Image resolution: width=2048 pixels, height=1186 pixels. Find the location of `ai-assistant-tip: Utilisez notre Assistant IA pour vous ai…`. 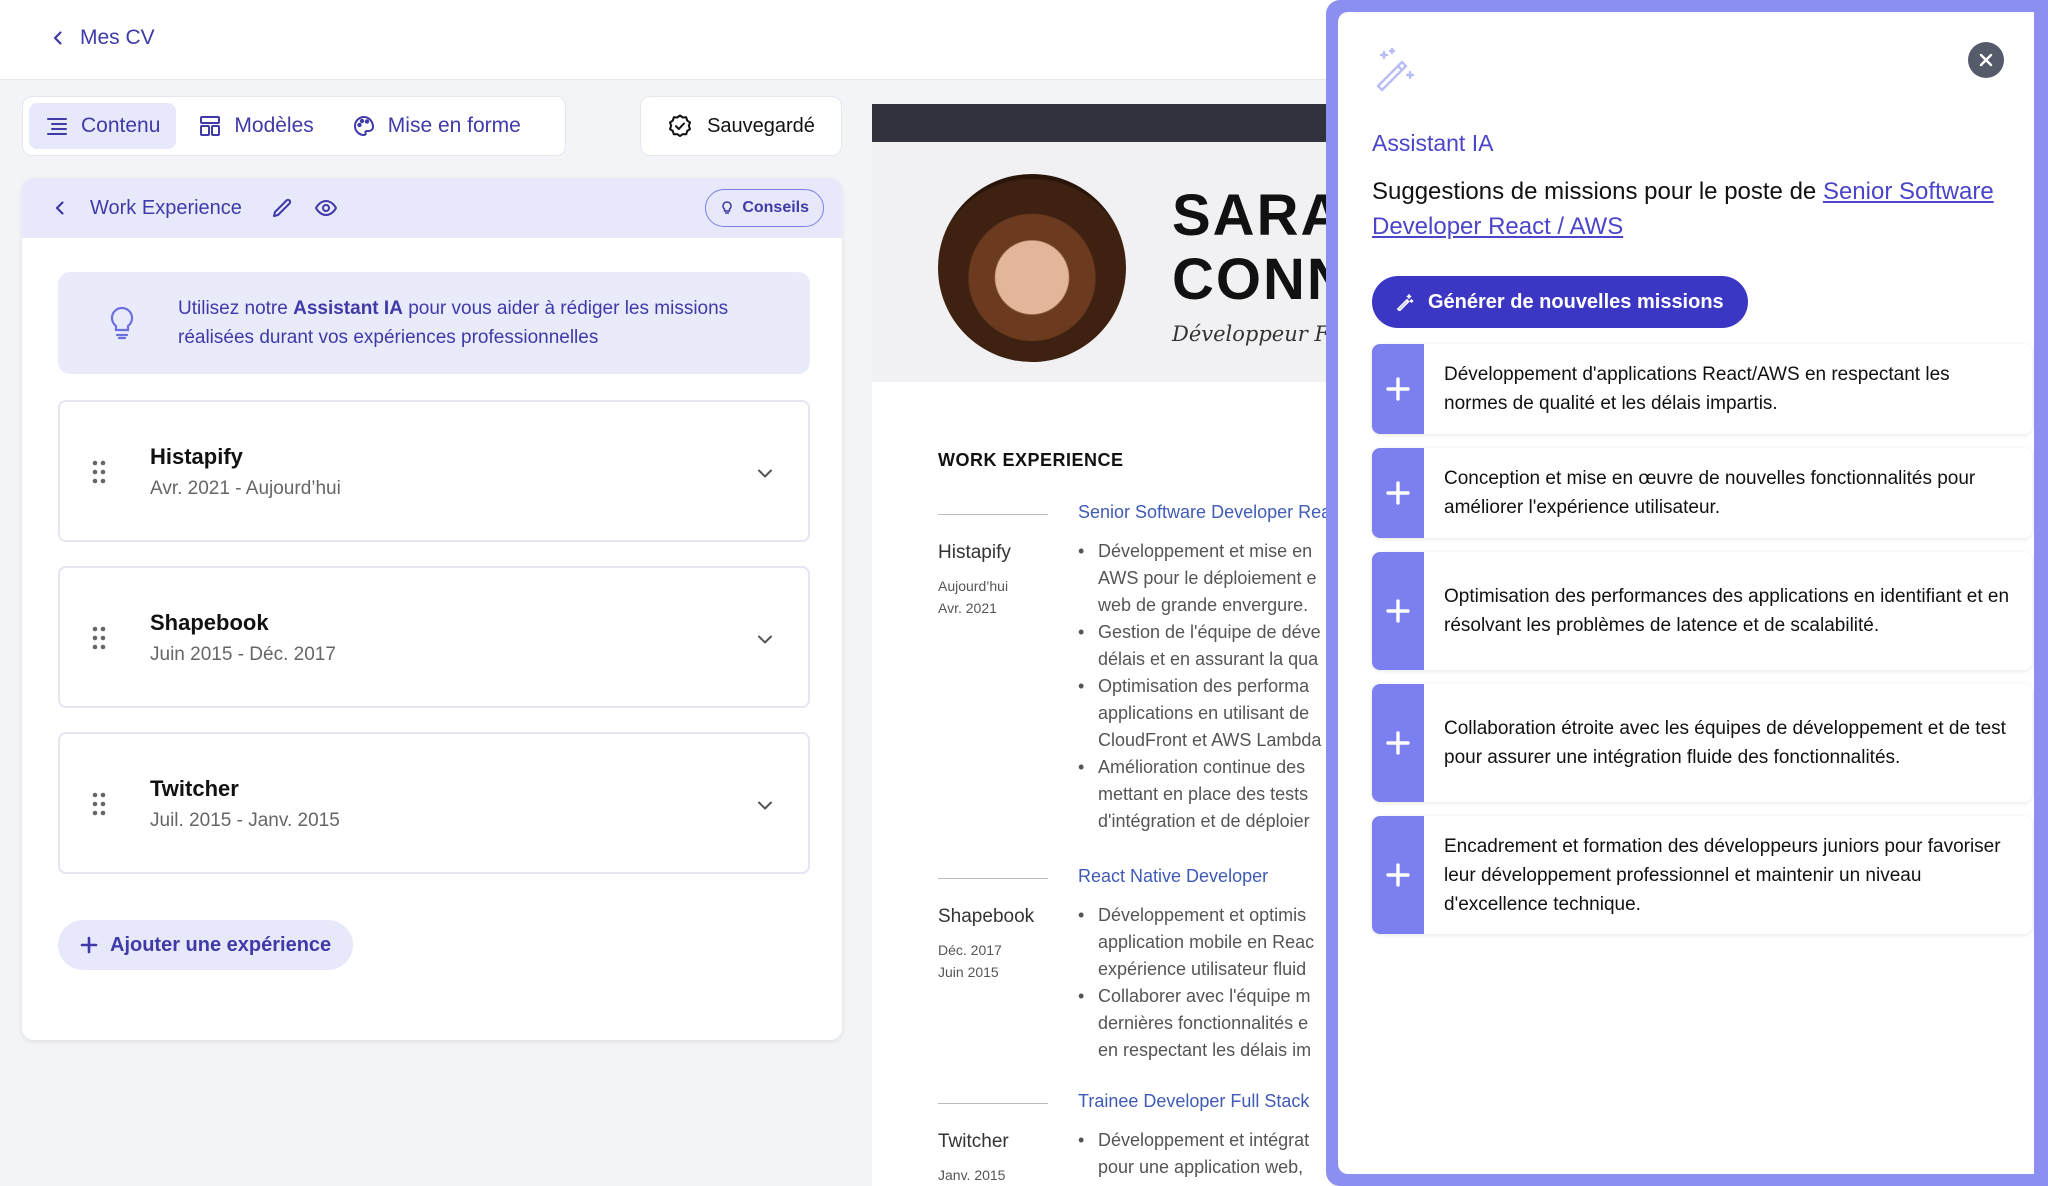

ai-assistant-tip: Utilisez notre Assistant IA pour vous ai… is located at coordinates (434, 323).